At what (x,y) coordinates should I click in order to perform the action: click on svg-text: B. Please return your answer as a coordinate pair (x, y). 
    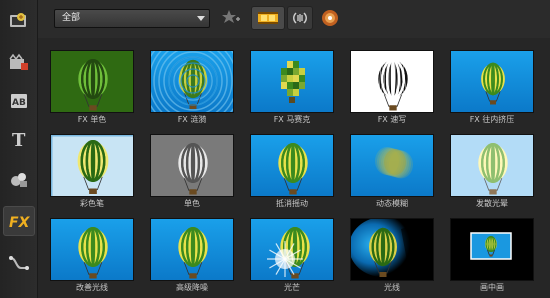
    Looking at the image, I should click on (22, 103).